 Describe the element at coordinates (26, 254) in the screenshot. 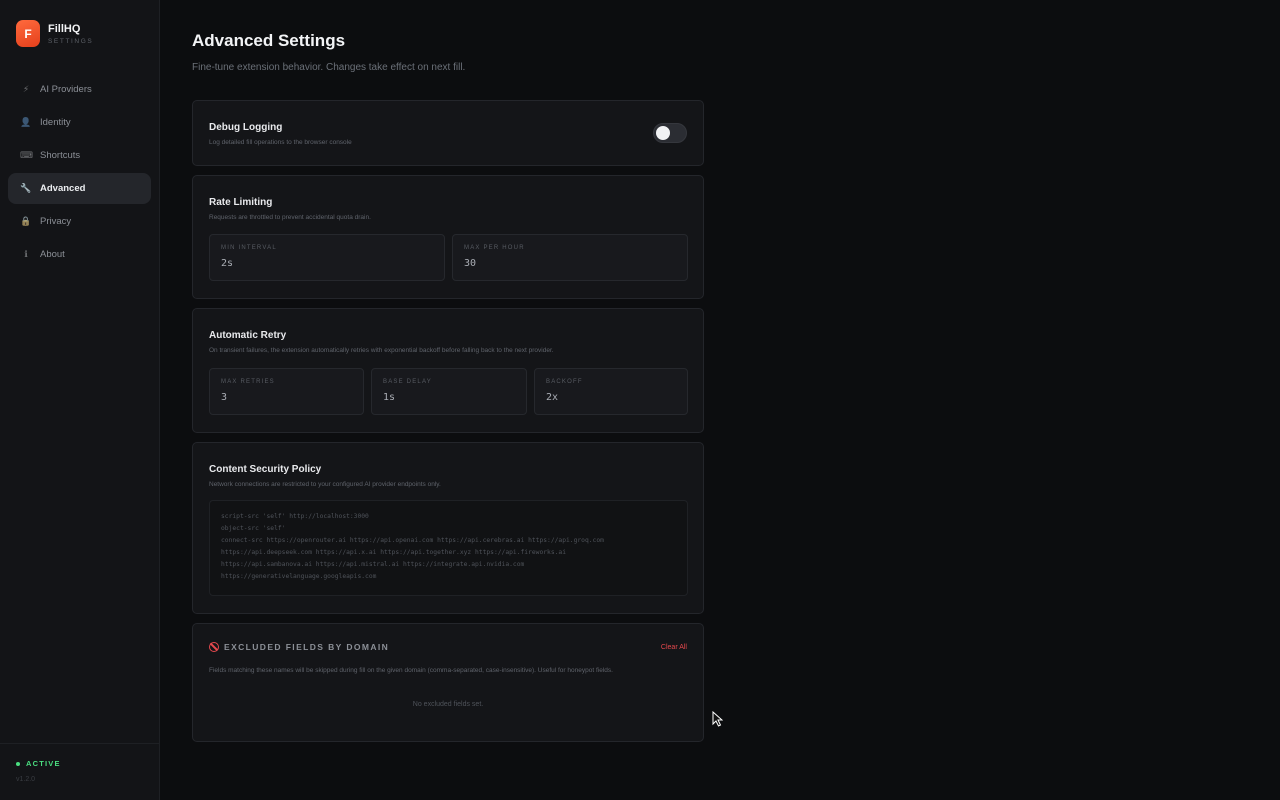

I see `info-icon: ℹ` at that location.